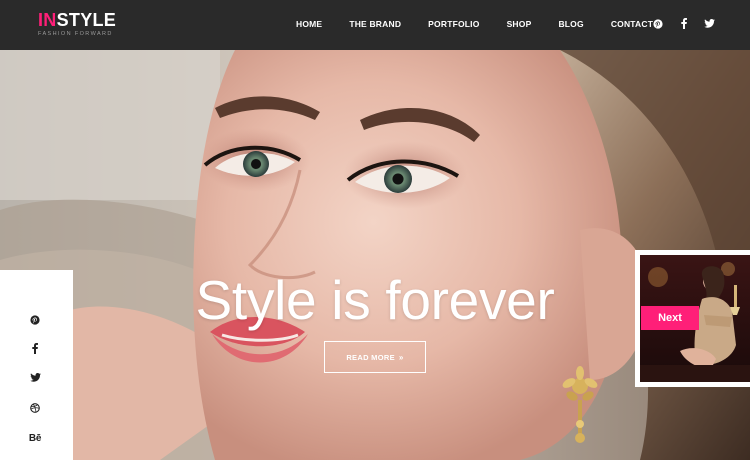  I want to click on side-share-panel: Bē, so click(36, 365).